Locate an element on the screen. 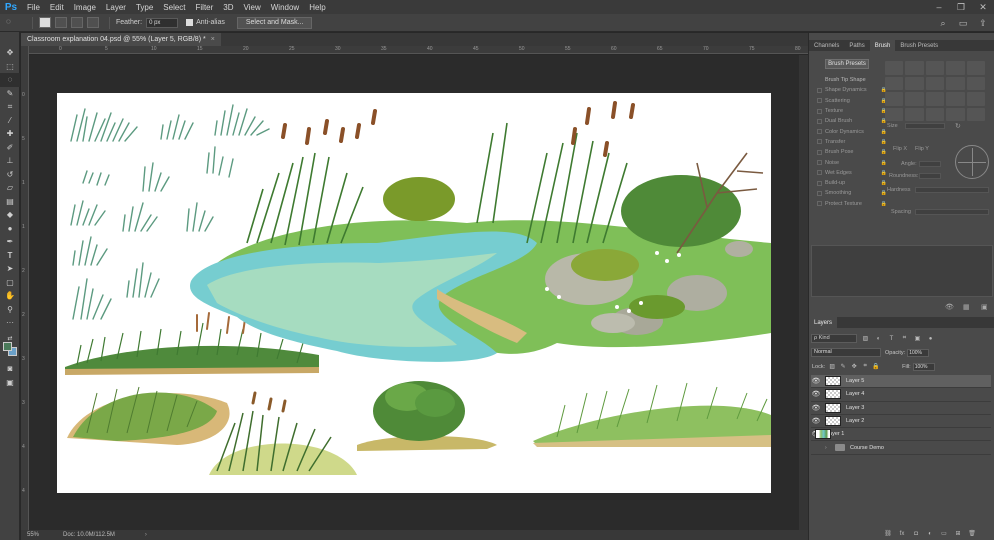 The height and width of the screenshot is (540, 994). close-icon: ✕ is located at coordinates (983, 7).